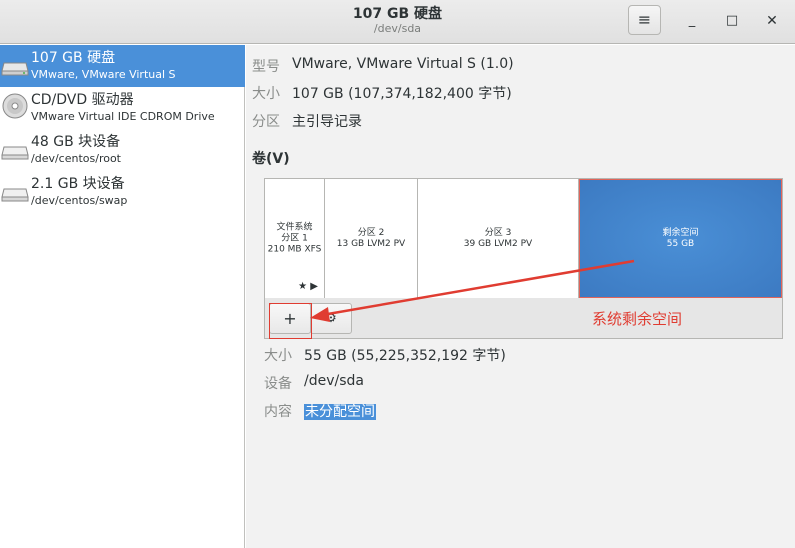  I want to click on partition-label: 55 GB, so click(680, 243).